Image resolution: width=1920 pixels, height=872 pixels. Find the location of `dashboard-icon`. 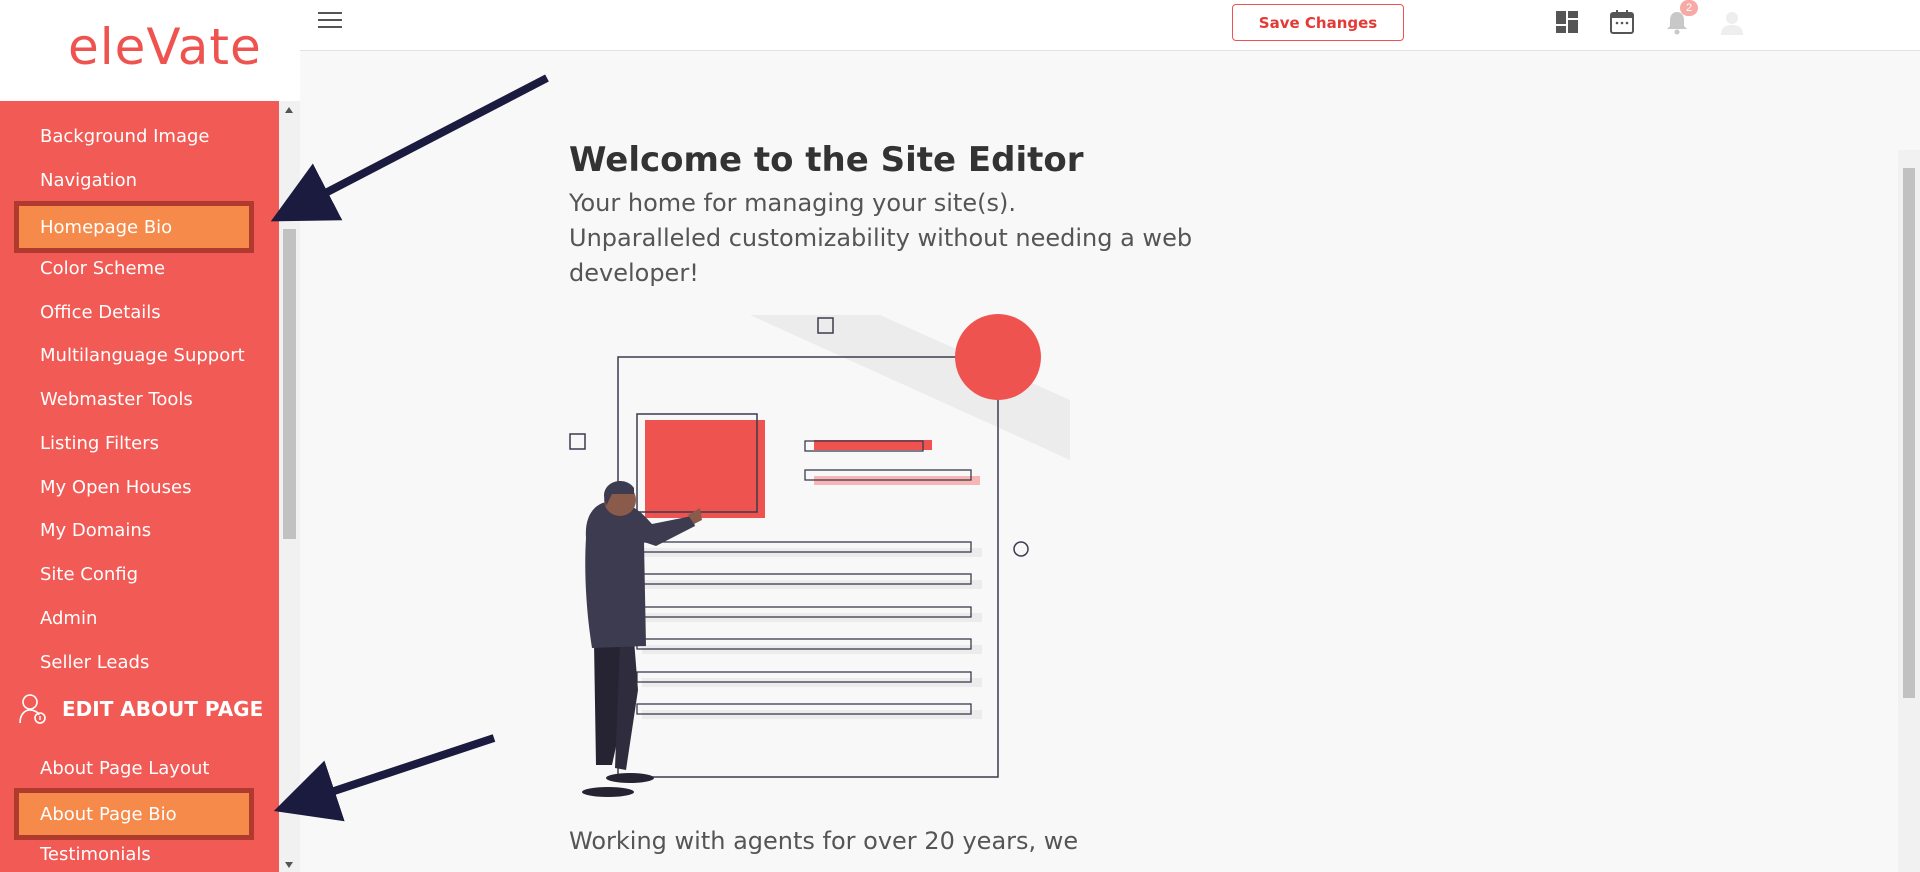

dashboard-icon is located at coordinates (1567, 22).